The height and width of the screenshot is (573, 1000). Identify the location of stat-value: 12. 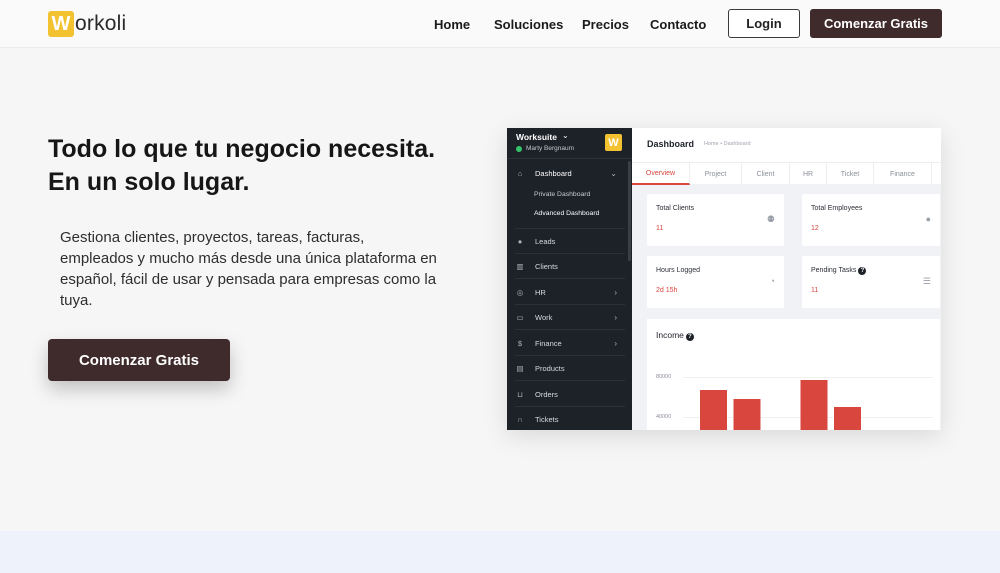
(815, 228).